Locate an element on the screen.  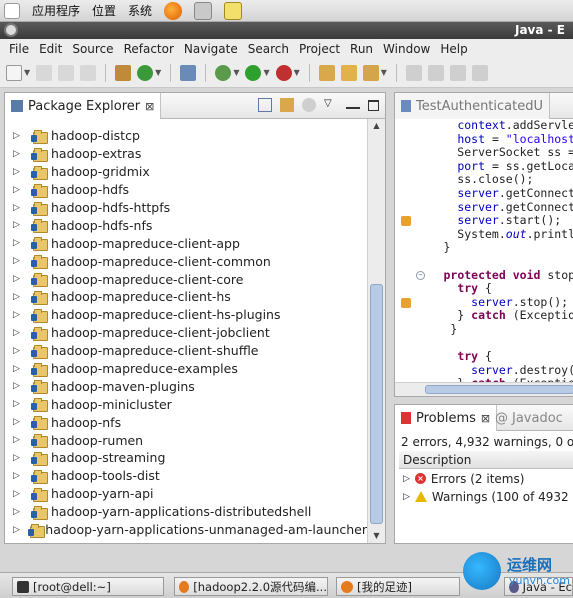
debug-icon is located at coordinates (223, 72).